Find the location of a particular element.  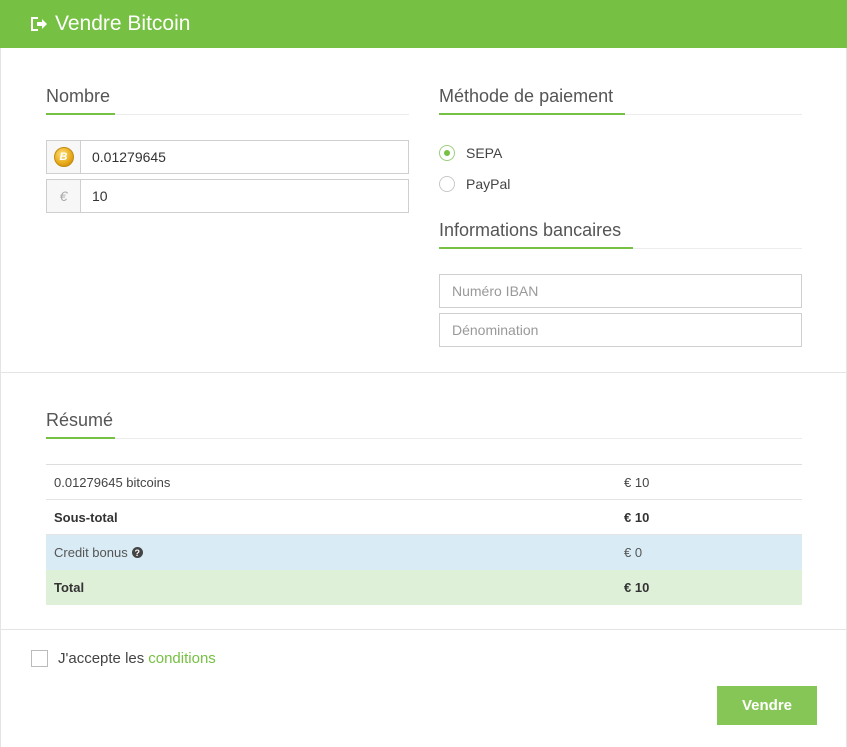

summary-row-total: Total € 10 is located at coordinates (424, 587).